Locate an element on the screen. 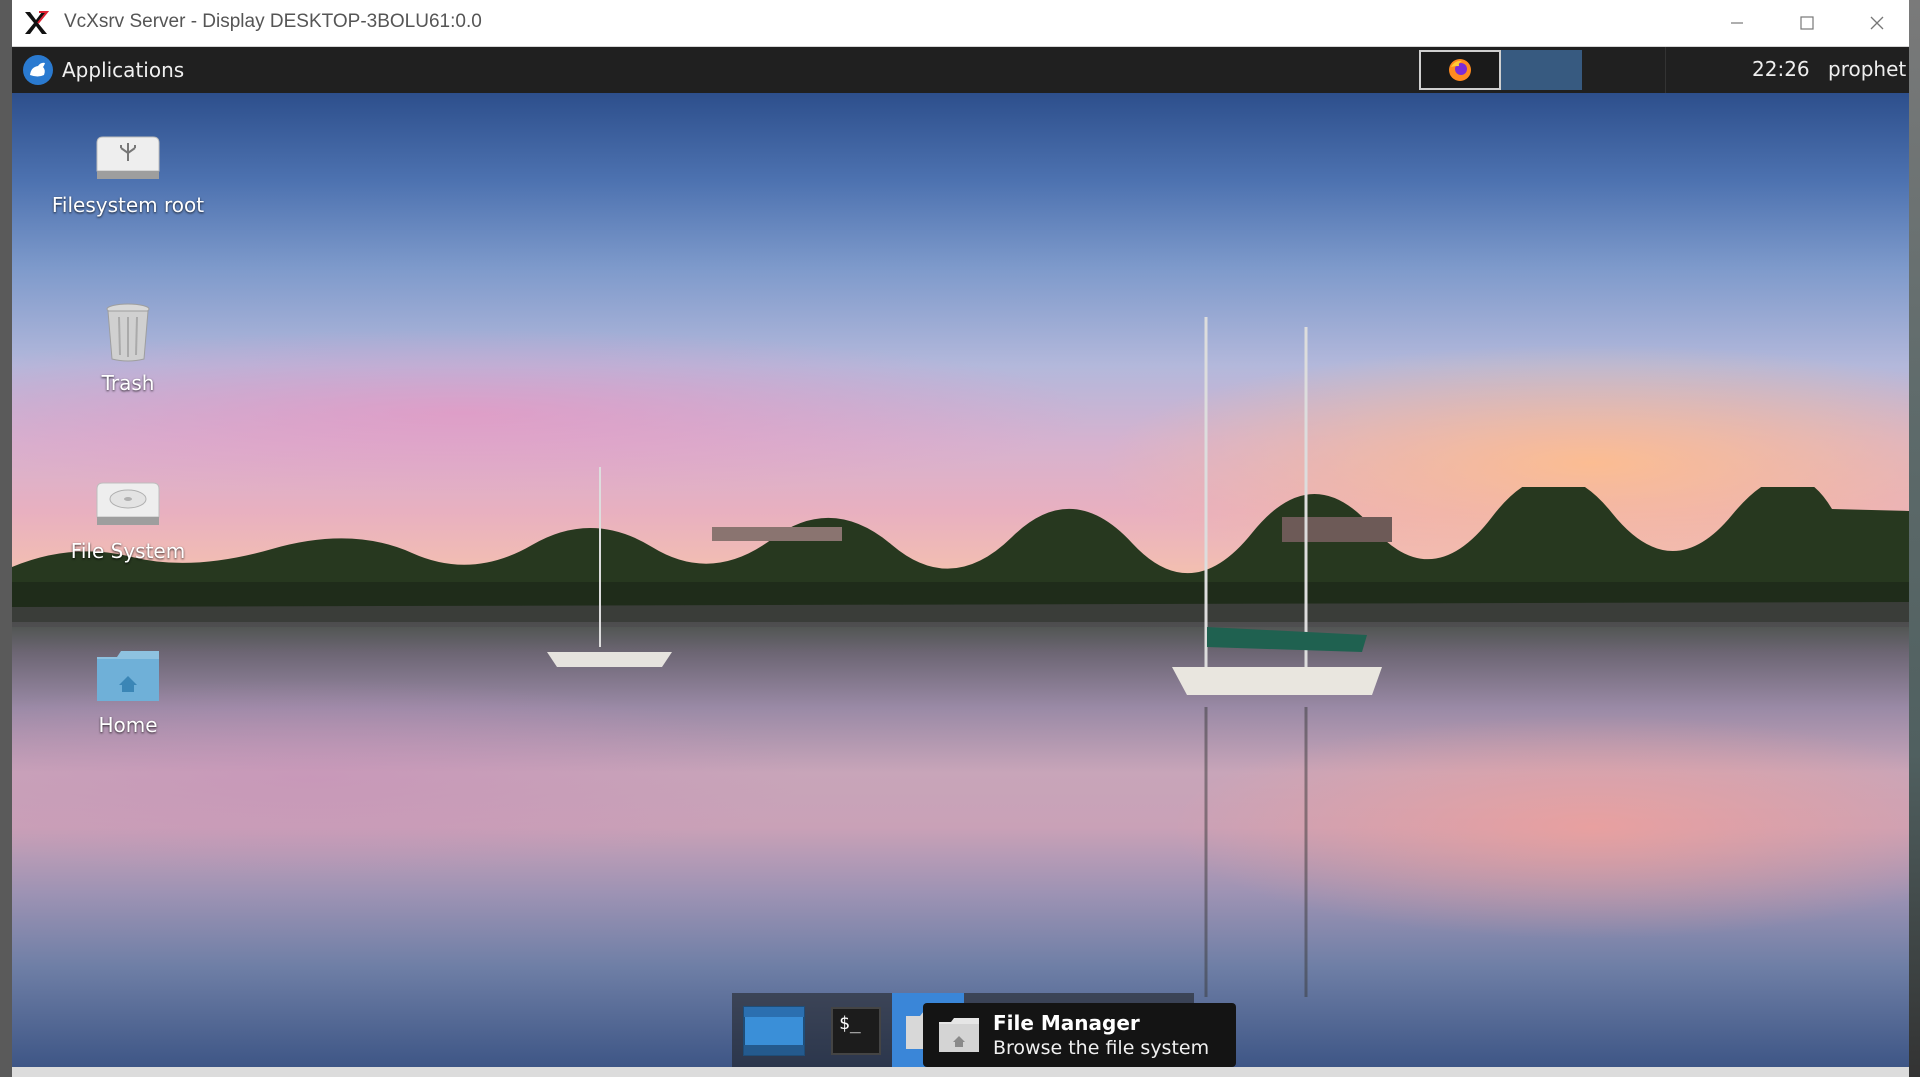  minimize-button is located at coordinates (1737, 23).